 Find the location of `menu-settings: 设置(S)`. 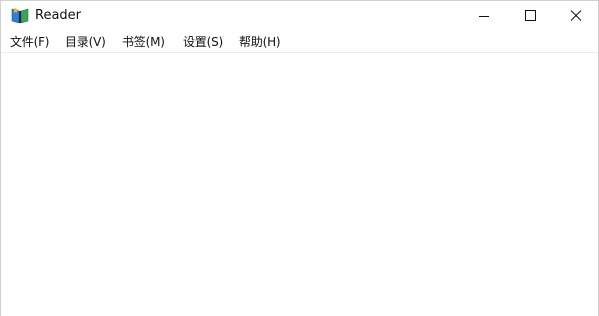

menu-settings: 设置(S) is located at coordinates (203, 42).